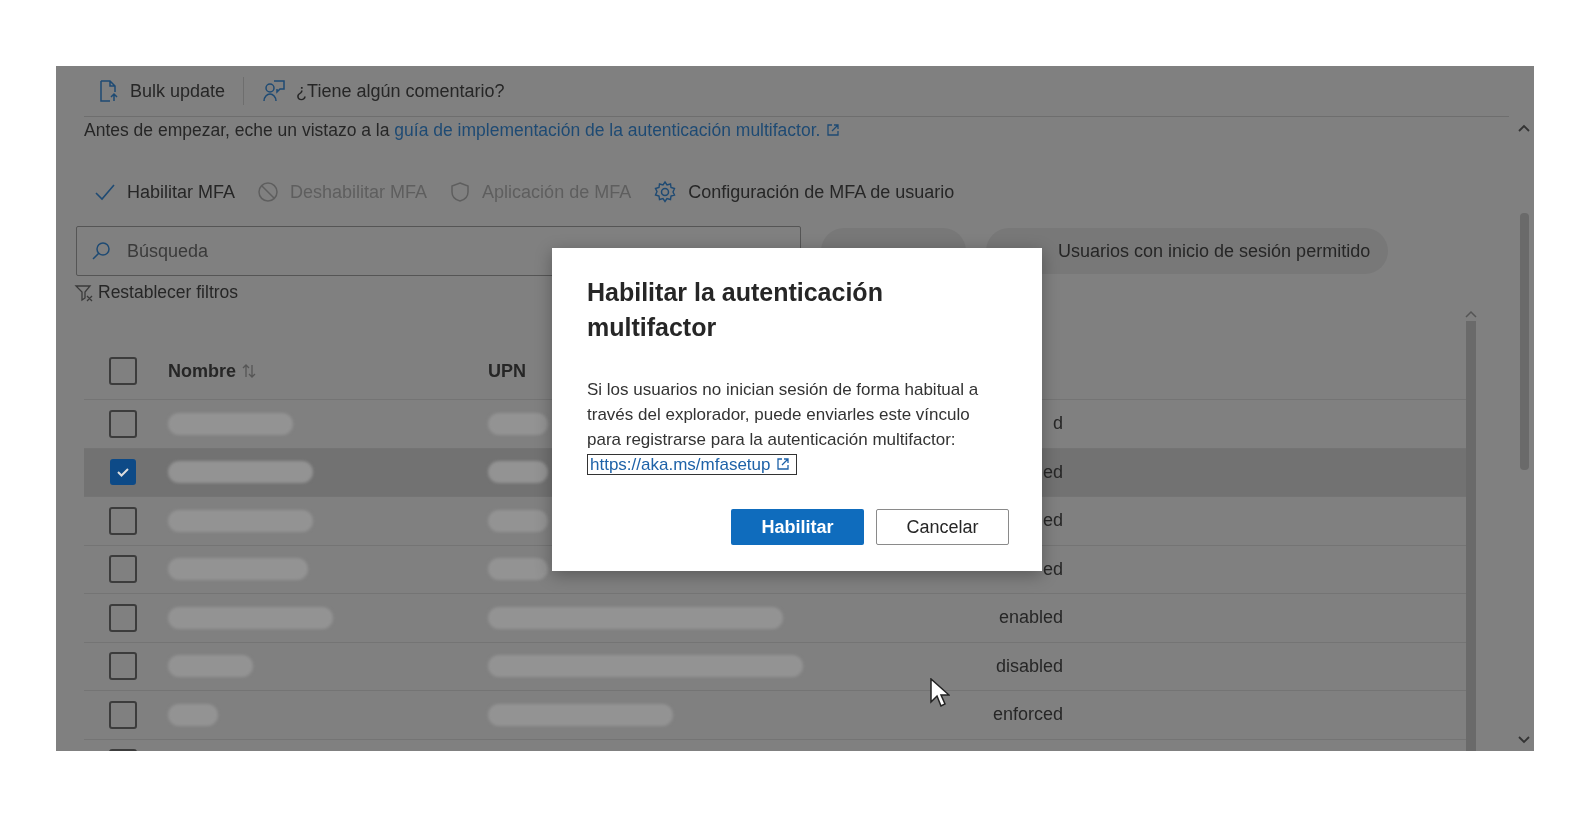  Describe the element at coordinates (1058, 423) in the screenshot. I see `status-text: d` at that location.